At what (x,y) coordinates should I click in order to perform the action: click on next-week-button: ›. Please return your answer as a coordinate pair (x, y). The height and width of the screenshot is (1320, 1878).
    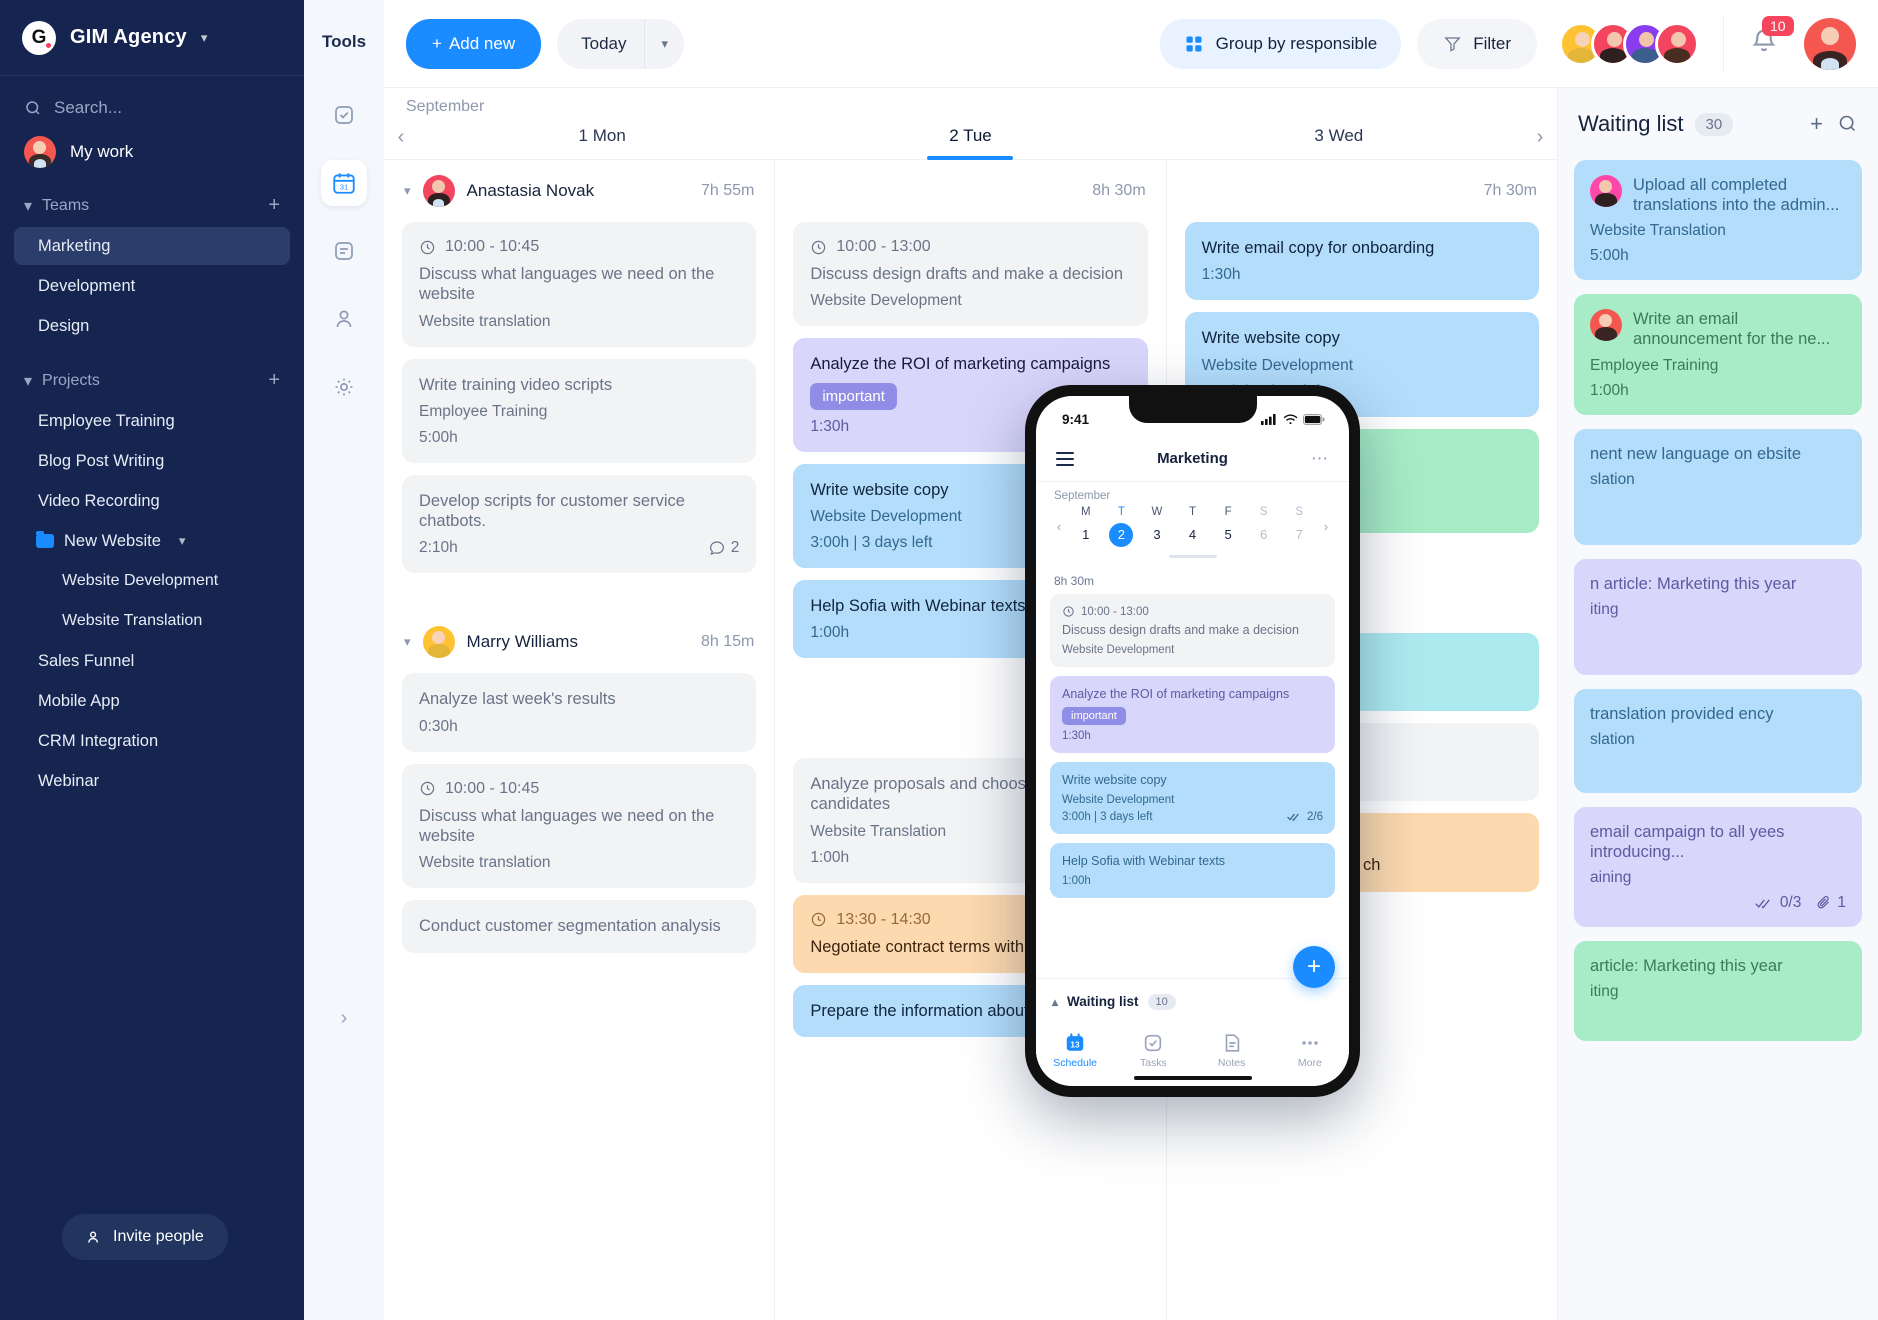
    Looking at the image, I should click on (1326, 526).